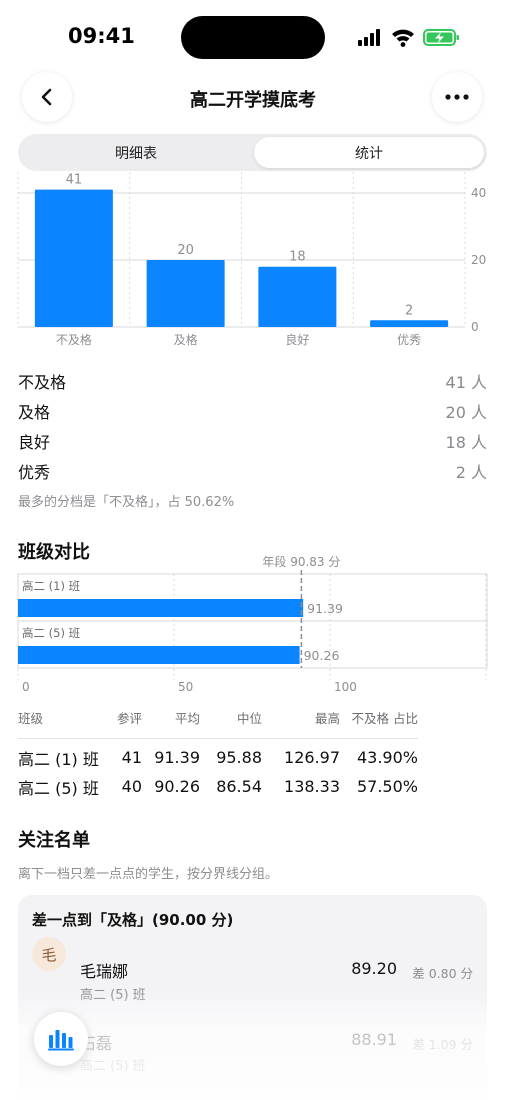  I want to click on level-count: 41 人, so click(466, 382).